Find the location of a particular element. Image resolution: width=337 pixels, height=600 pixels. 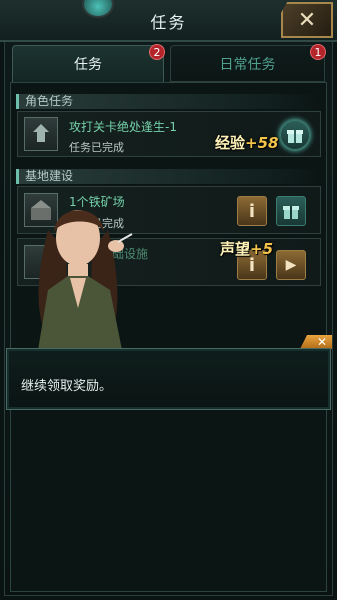

info-button: i is located at coordinates (252, 211).